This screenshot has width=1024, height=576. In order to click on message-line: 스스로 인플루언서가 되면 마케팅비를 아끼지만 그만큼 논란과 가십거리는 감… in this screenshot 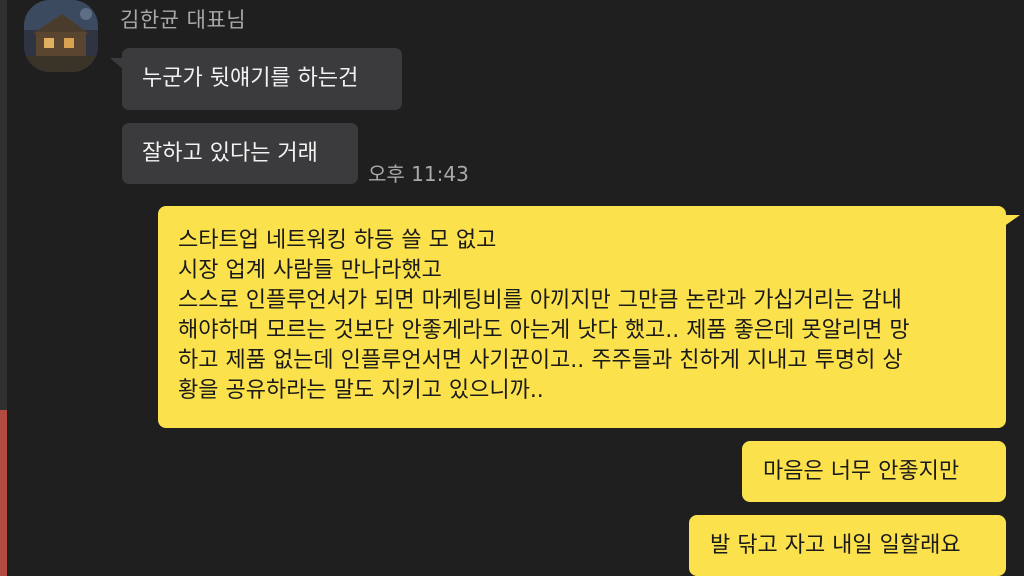, I will do `click(540, 300)`.